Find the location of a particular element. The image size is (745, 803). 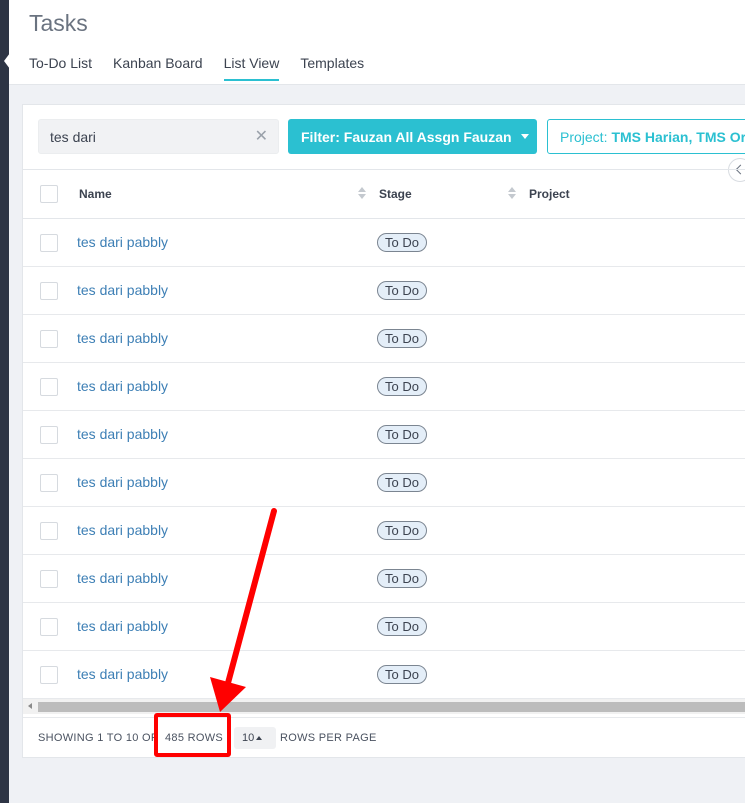

horizontal-scrollbar is located at coordinates (384, 706).